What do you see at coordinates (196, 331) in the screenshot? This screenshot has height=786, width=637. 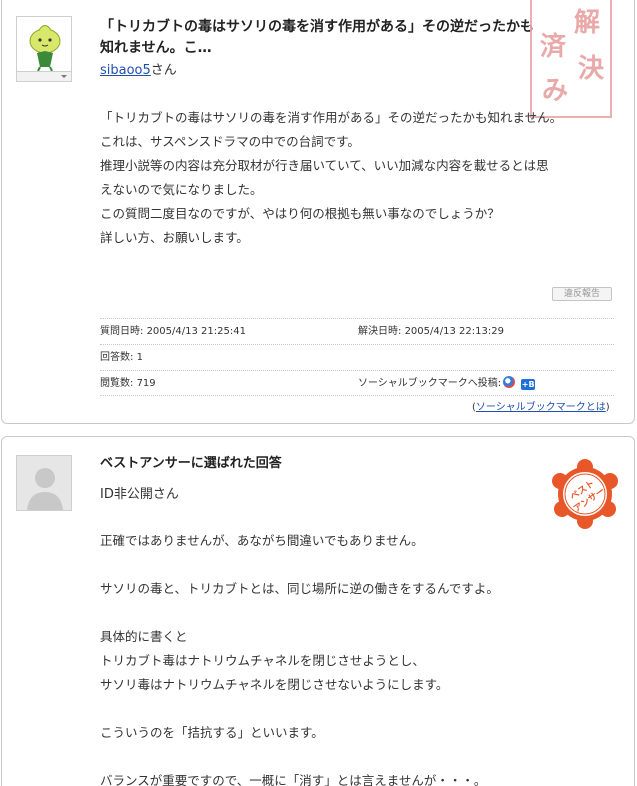 I see `asked-datetime: 2005/4/13 21:25:41` at bounding box center [196, 331].